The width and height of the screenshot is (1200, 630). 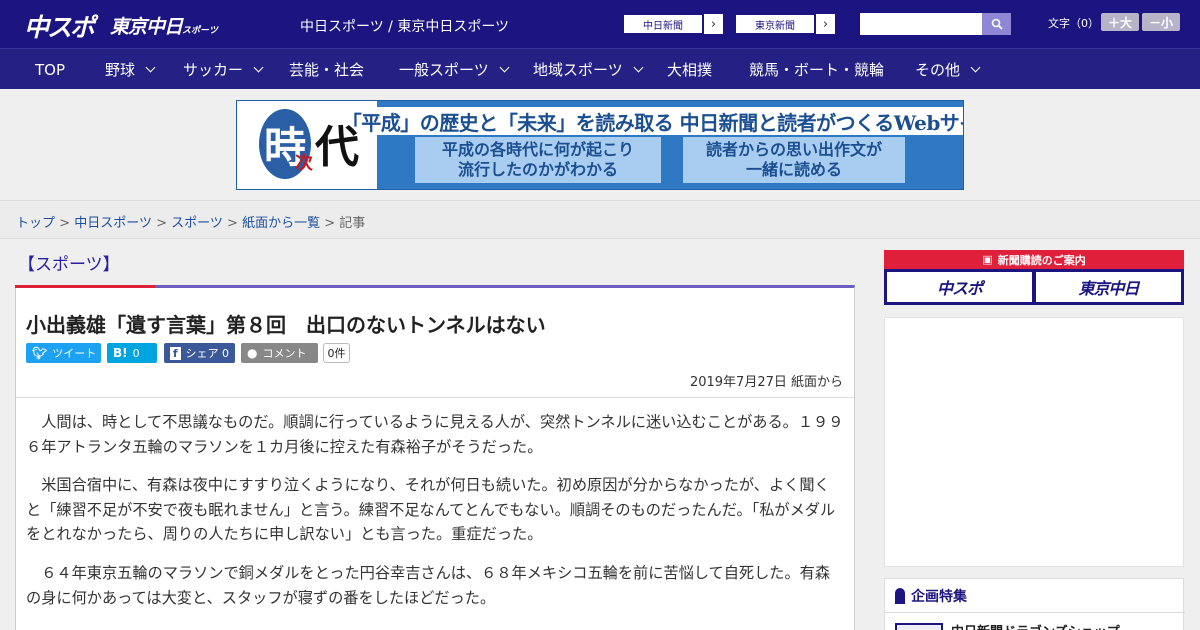 I want to click on subscribe-chuspo-button: 中スポ, so click(x=959, y=287).